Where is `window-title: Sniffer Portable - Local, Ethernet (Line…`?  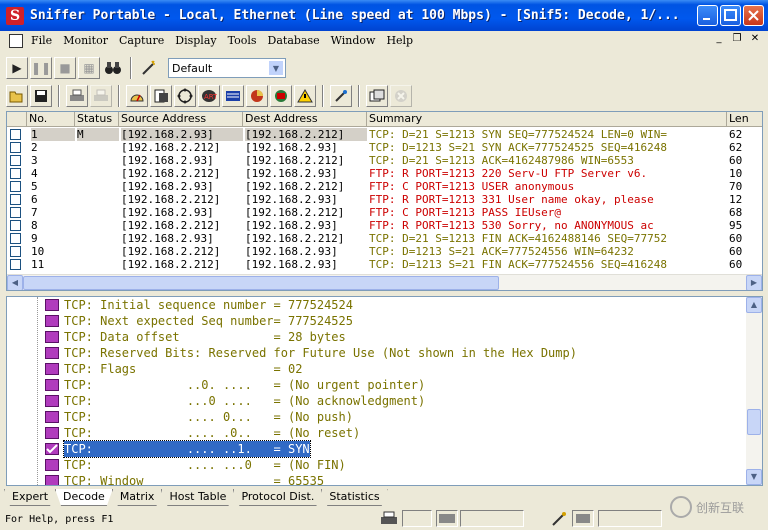
window-title: Sniffer Portable - Local, Ethernet (Line… is located at coordinates (355, 15).